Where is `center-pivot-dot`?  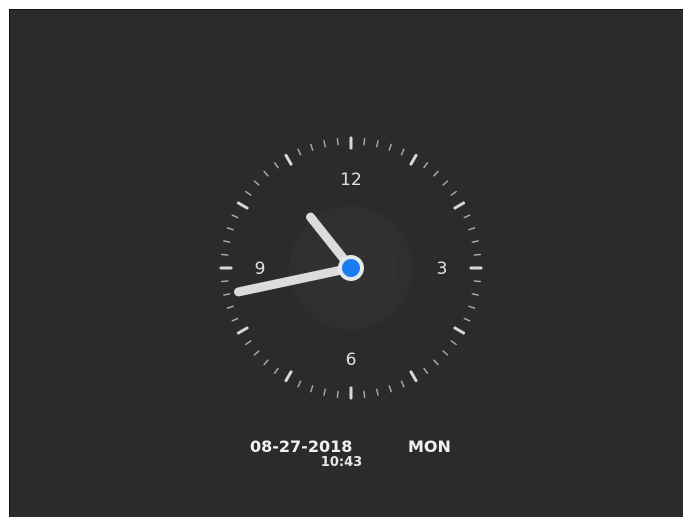 center-pivot-dot is located at coordinates (351, 268).